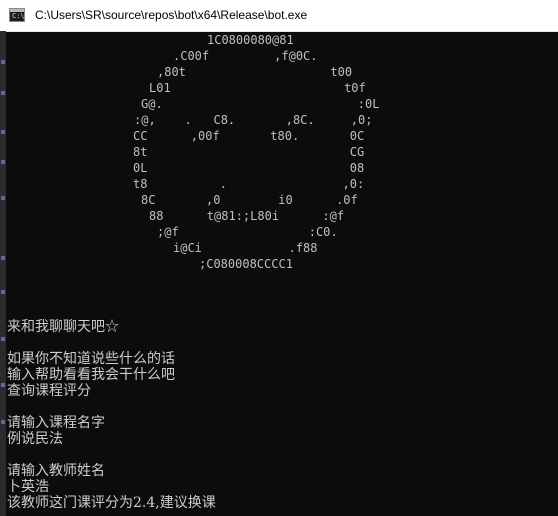 The height and width of the screenshot is (516, 558). Describe the element at coordinates (247, 216) in the screenshot. I see `ascii-art-line: 88 t@81:;L80i :@f` at that location.